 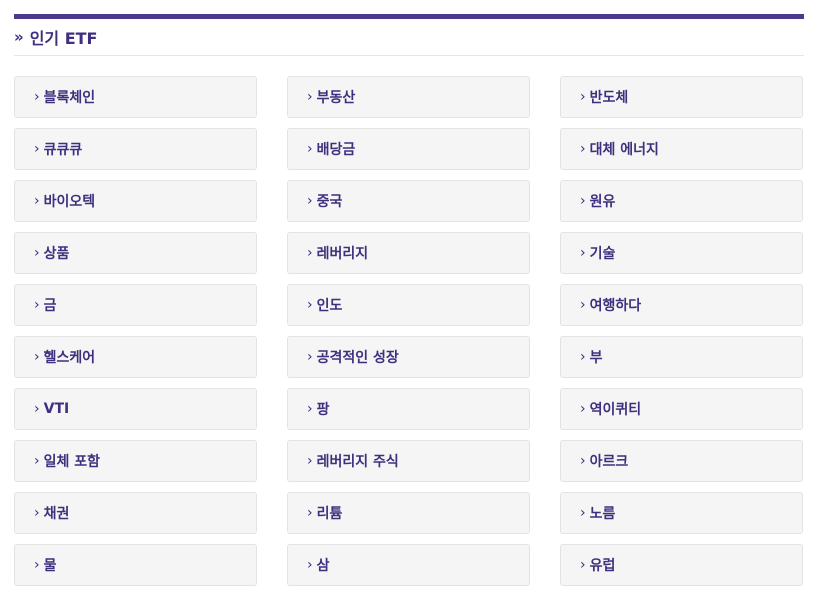 I want to click on etf-category-label: 반도체, so click(x=609, y=98).